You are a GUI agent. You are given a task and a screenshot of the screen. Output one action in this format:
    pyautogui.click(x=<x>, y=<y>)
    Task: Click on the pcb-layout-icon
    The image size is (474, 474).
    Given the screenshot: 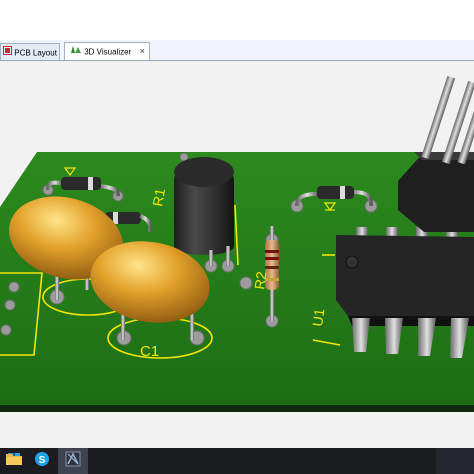 What is the action you would take?
    pyautogui.click(x=7, y=52)
    